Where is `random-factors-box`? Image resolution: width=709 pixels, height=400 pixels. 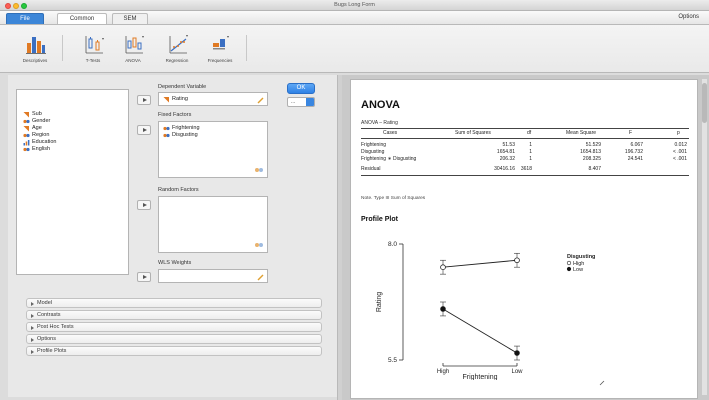 random-factors-box is located at coordinates (213, 224).